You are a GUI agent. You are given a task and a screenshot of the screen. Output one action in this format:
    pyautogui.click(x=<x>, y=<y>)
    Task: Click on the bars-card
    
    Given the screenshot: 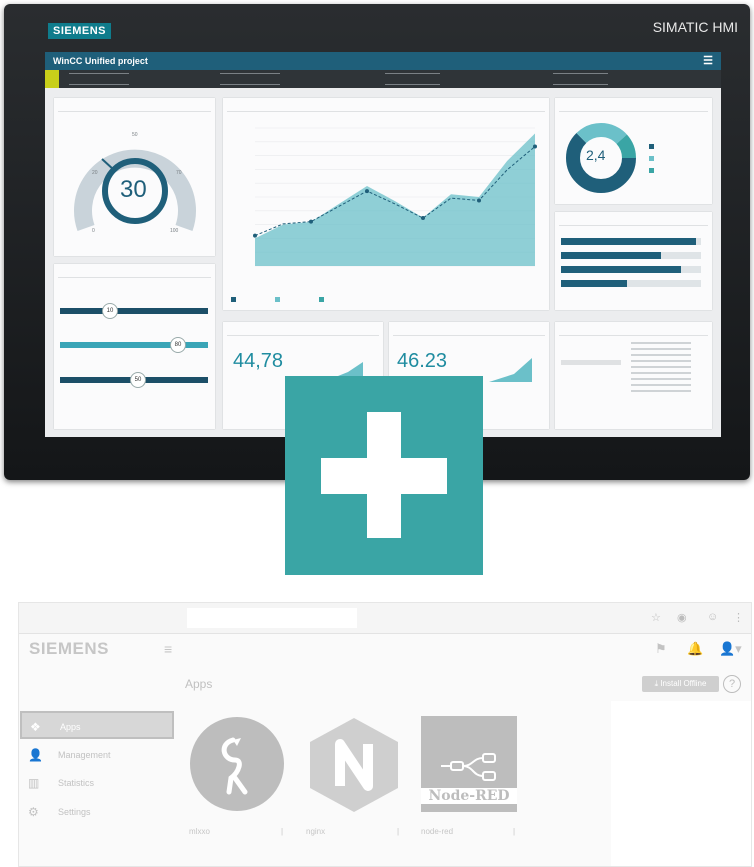 What is the action you would take?
    pyautogui.click(x=633, y=261)
    